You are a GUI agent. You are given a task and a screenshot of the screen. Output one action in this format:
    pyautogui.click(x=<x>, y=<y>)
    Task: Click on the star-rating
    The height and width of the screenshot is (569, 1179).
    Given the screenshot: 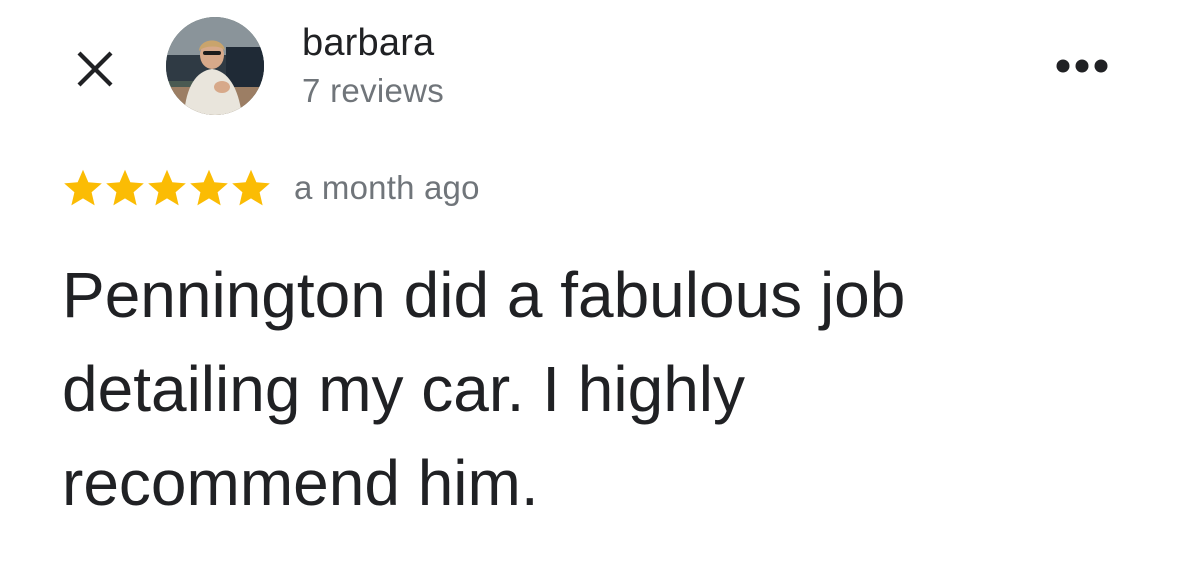 What is the action you would take?
    pyautogui.click(x=167, y=188)
    